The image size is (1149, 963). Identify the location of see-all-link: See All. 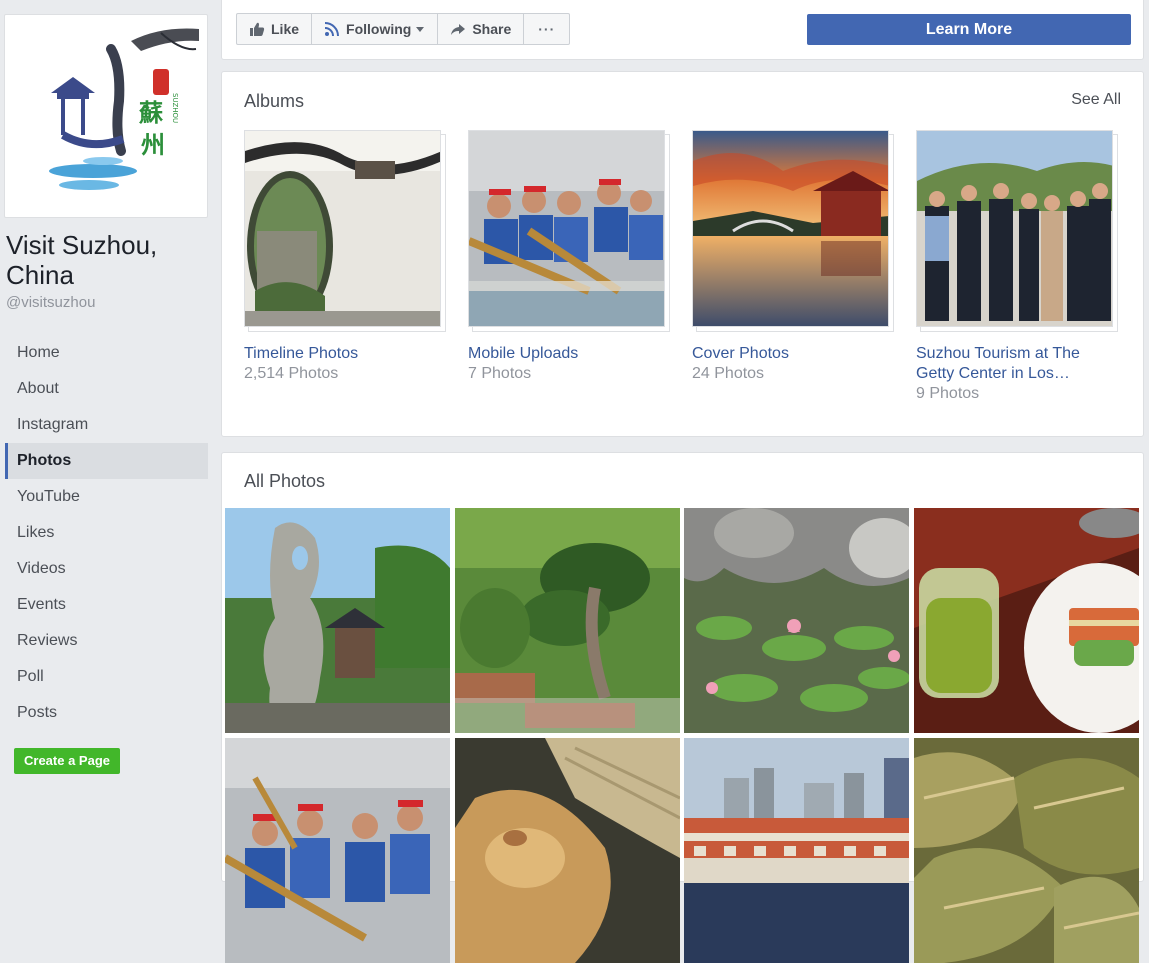
(1096, 100).